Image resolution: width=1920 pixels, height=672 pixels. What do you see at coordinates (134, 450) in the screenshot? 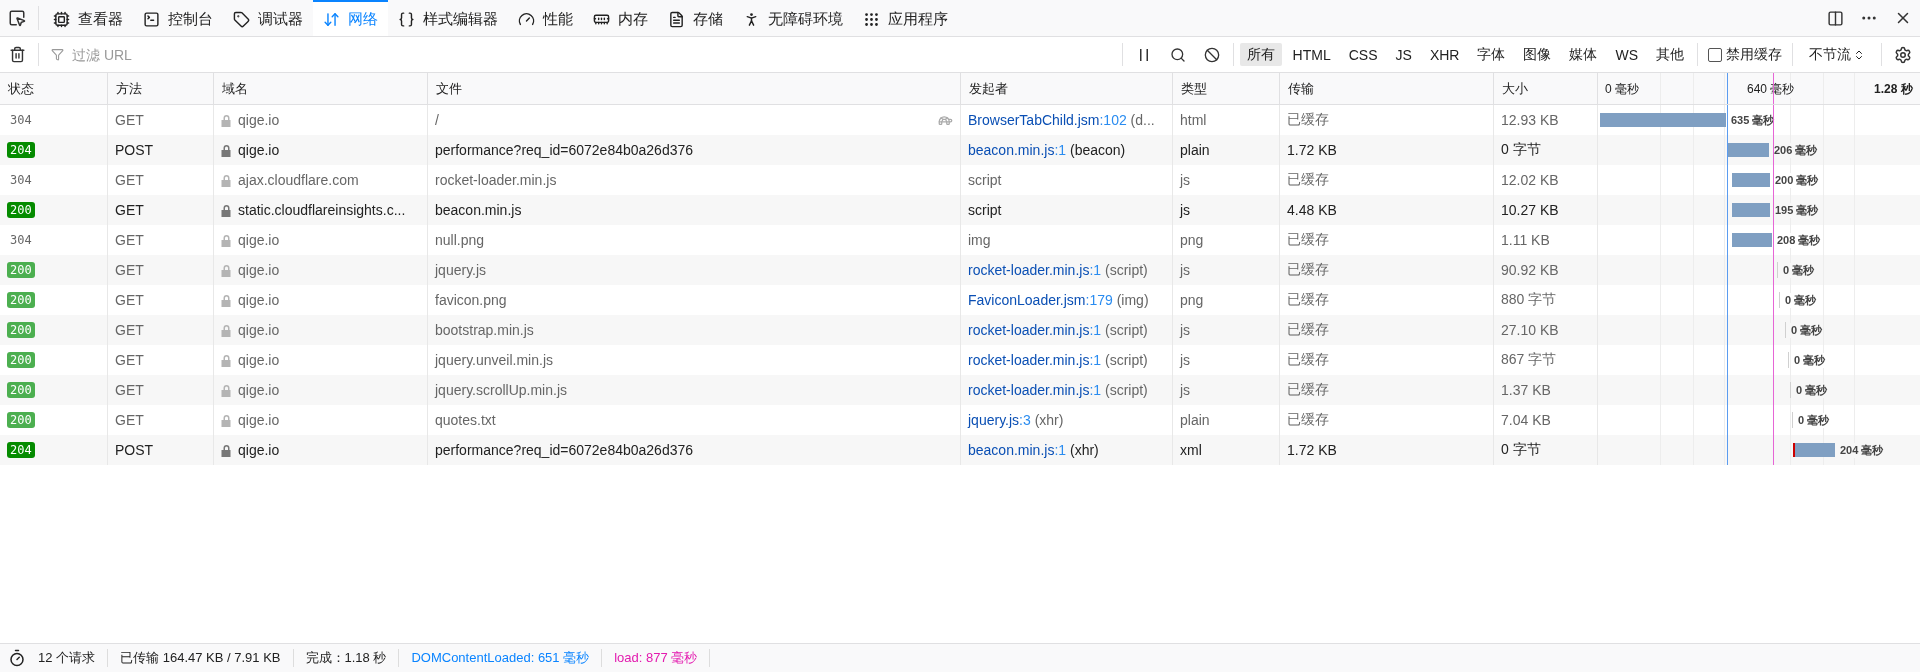
I see `table-cell: POST` at bounding box center [134, 450].